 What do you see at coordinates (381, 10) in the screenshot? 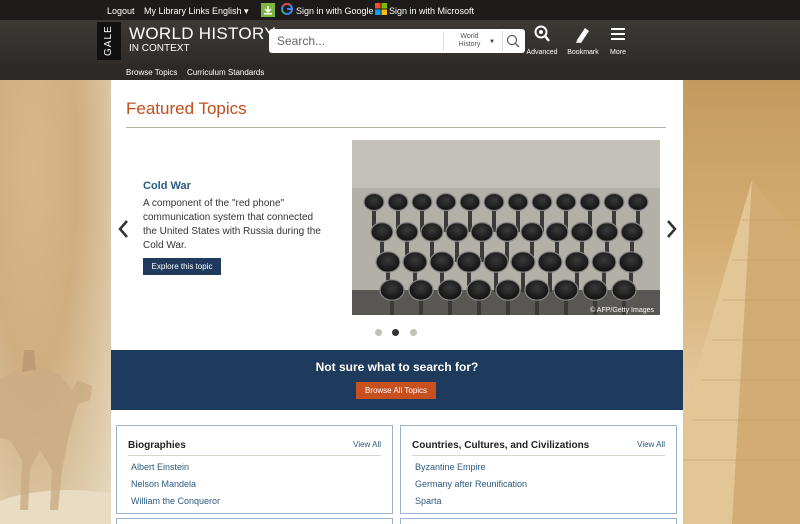
I see `microsoft-icon` at bounding box center [381, 10].